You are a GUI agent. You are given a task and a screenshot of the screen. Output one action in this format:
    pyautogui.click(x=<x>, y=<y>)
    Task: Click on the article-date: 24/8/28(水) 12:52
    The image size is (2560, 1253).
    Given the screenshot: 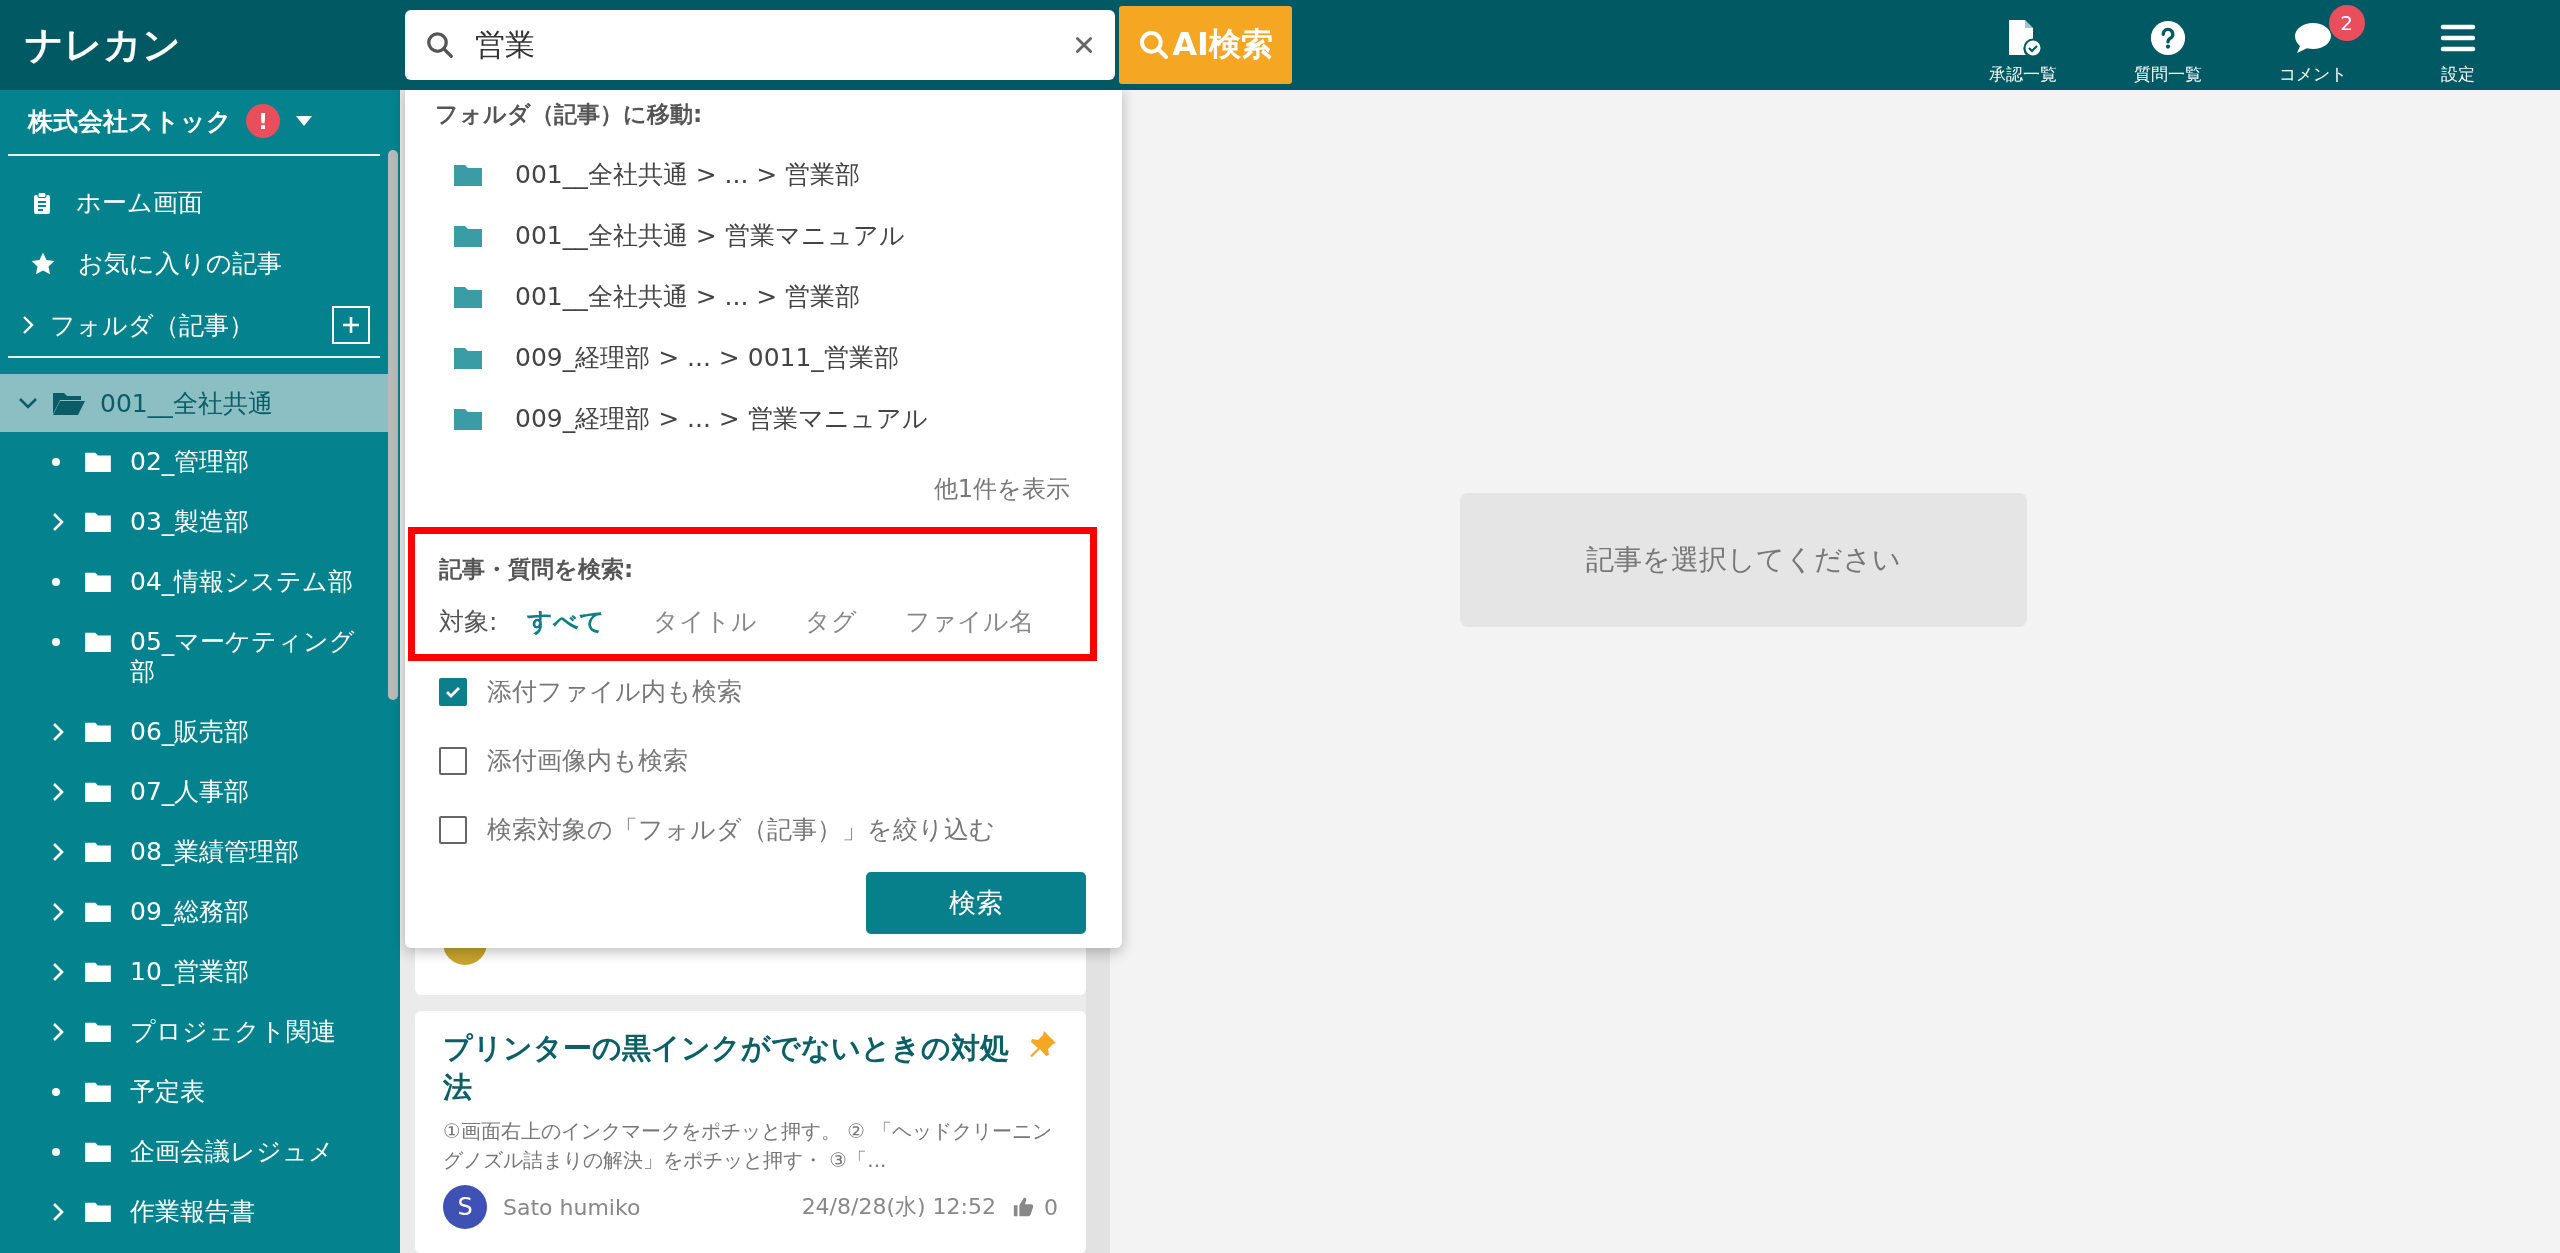 What is the action you would take?
    pyautogui.click(x=898, y=1207)
    